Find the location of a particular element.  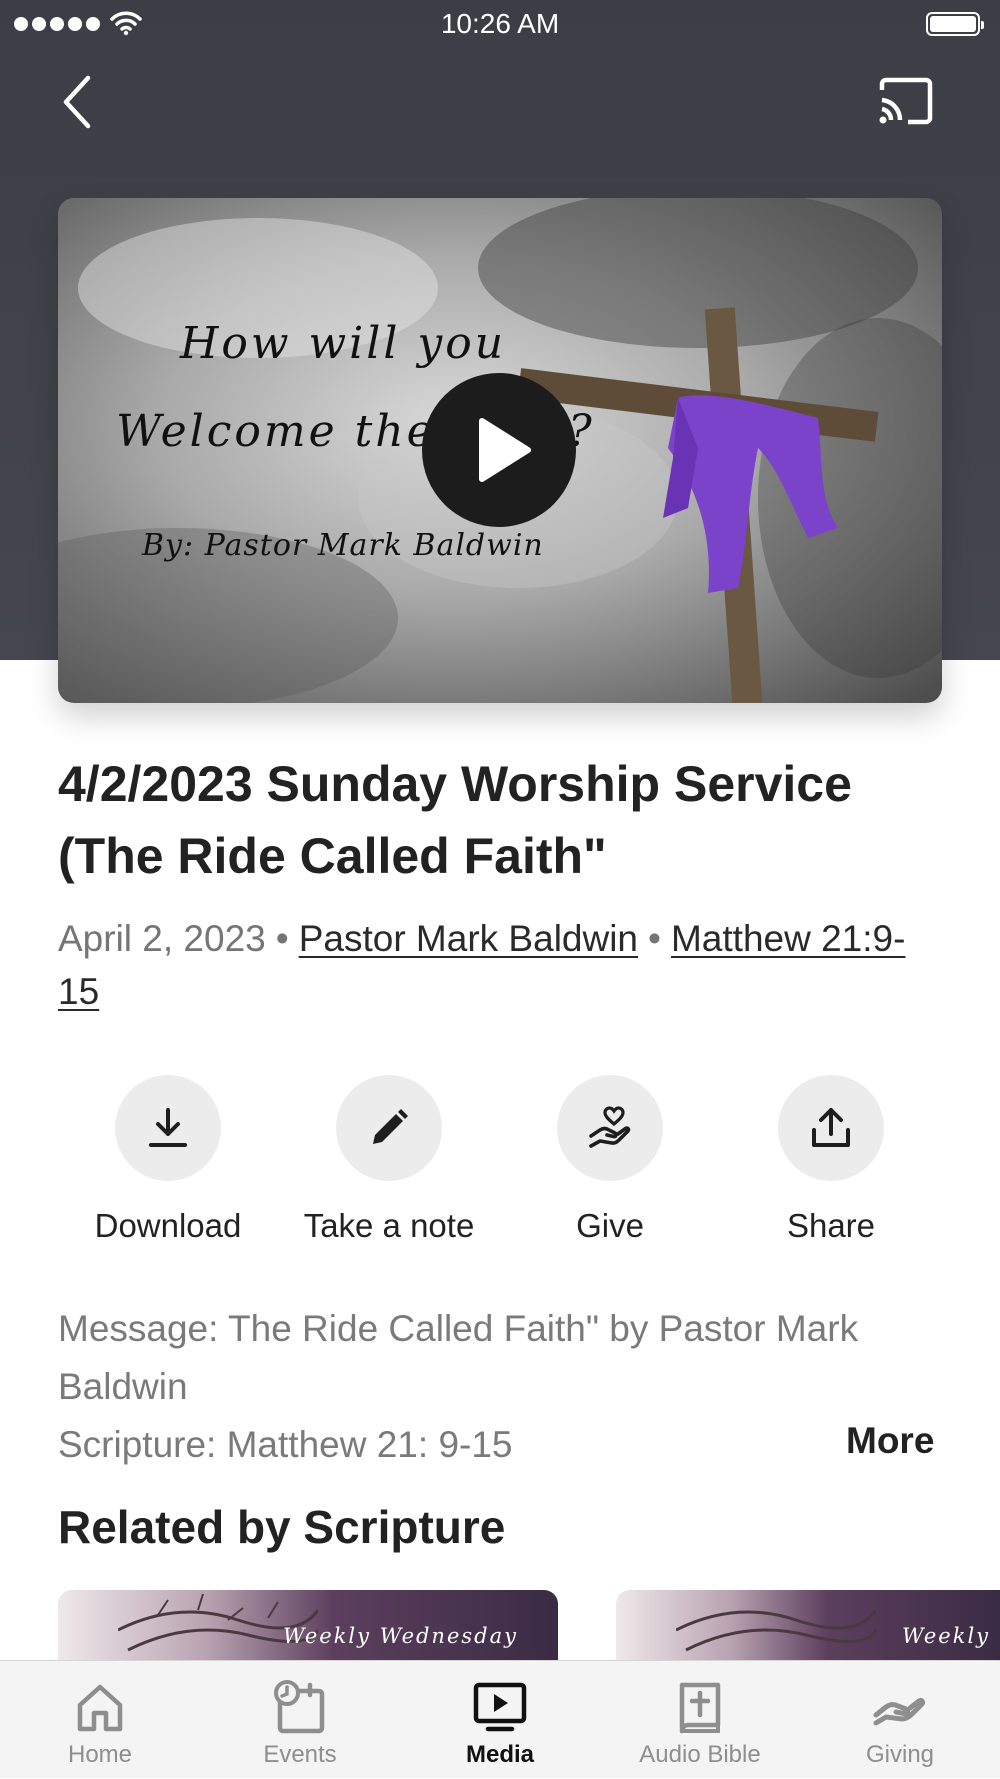

tab-media: Media is located at coordinates (500, 1720).